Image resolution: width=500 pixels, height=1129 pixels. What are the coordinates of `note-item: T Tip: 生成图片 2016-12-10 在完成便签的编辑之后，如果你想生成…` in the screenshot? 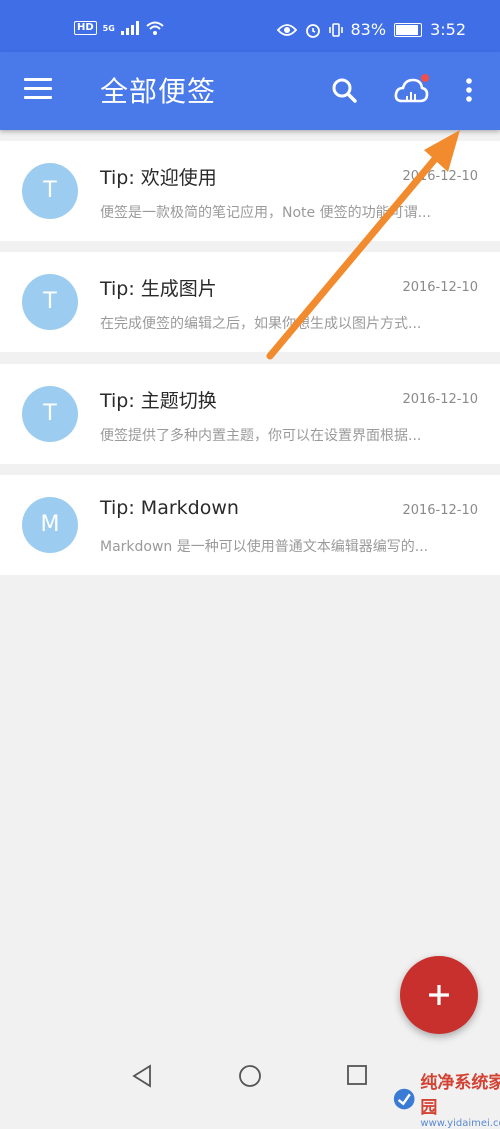 It's located at (250, 302).